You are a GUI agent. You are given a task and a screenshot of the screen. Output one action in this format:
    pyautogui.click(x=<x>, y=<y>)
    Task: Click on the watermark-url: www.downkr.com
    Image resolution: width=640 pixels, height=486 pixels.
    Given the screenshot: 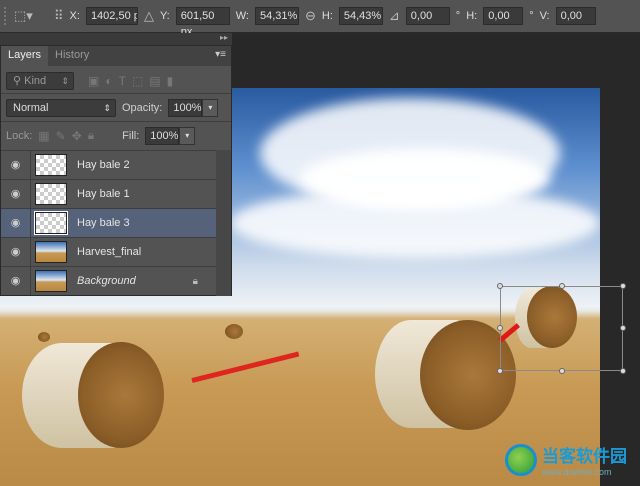 What is the action you would take?
    pyautogui.click(x=577, y=472)
    